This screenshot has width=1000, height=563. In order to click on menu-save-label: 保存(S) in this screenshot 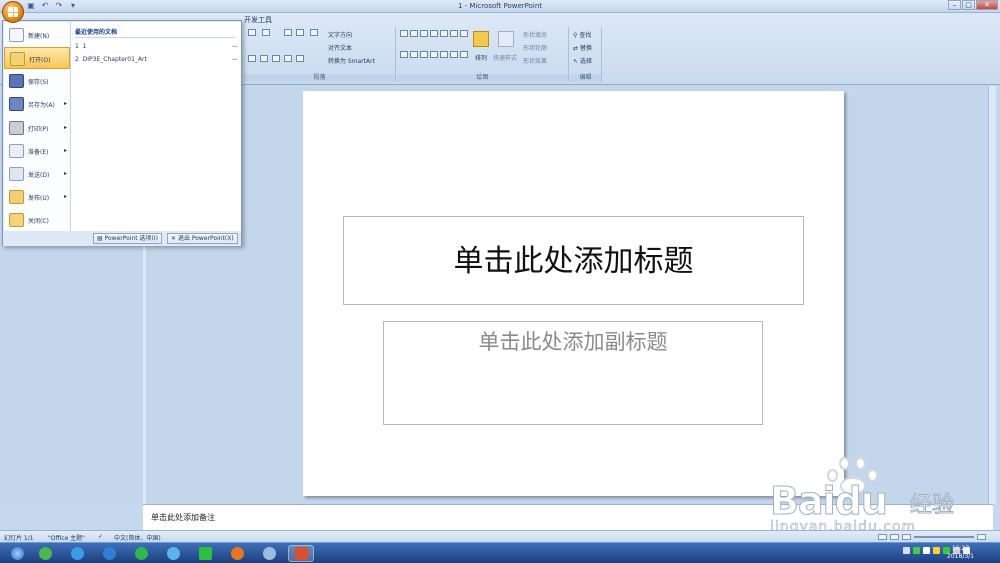, I will do `click(38, 82)`.